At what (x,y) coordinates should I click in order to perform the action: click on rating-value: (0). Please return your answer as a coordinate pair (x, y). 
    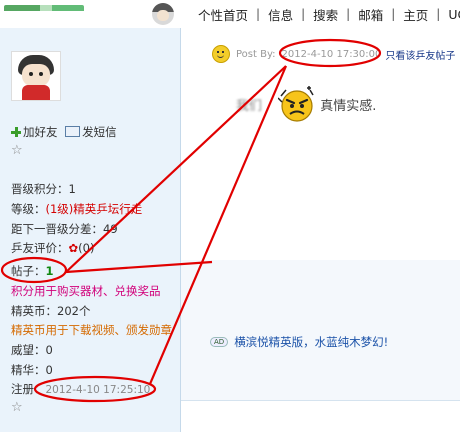
    Looking at the image, I should click on (86, 248).